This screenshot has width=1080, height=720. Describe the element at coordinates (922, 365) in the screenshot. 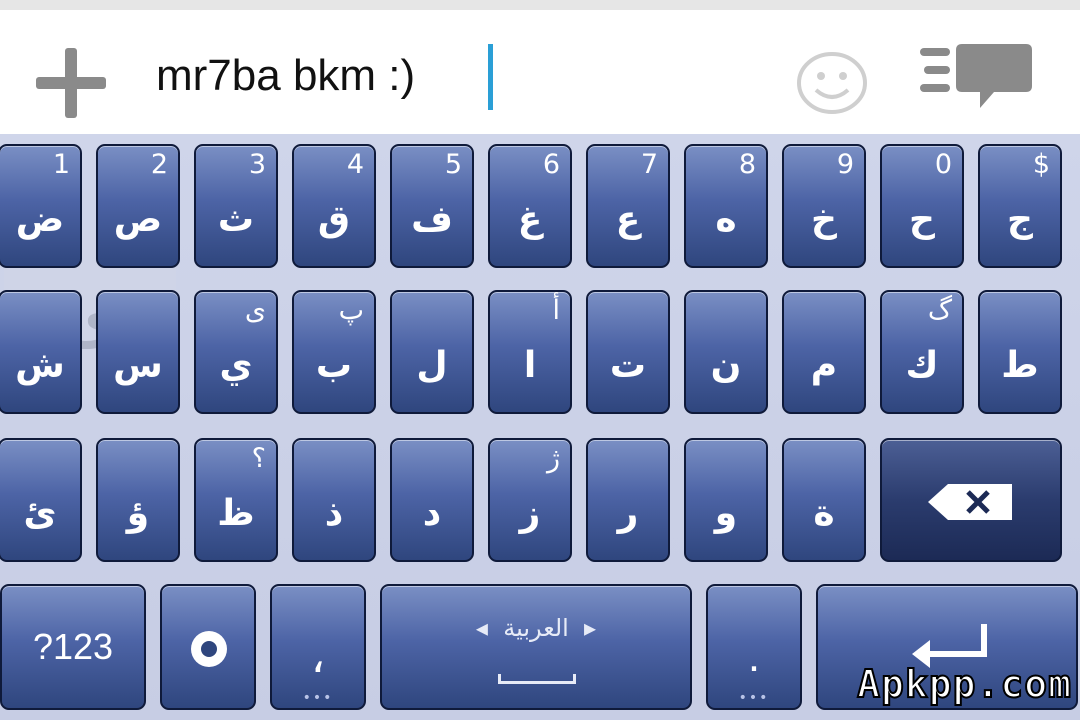

I see `key-label: ك` at that location.